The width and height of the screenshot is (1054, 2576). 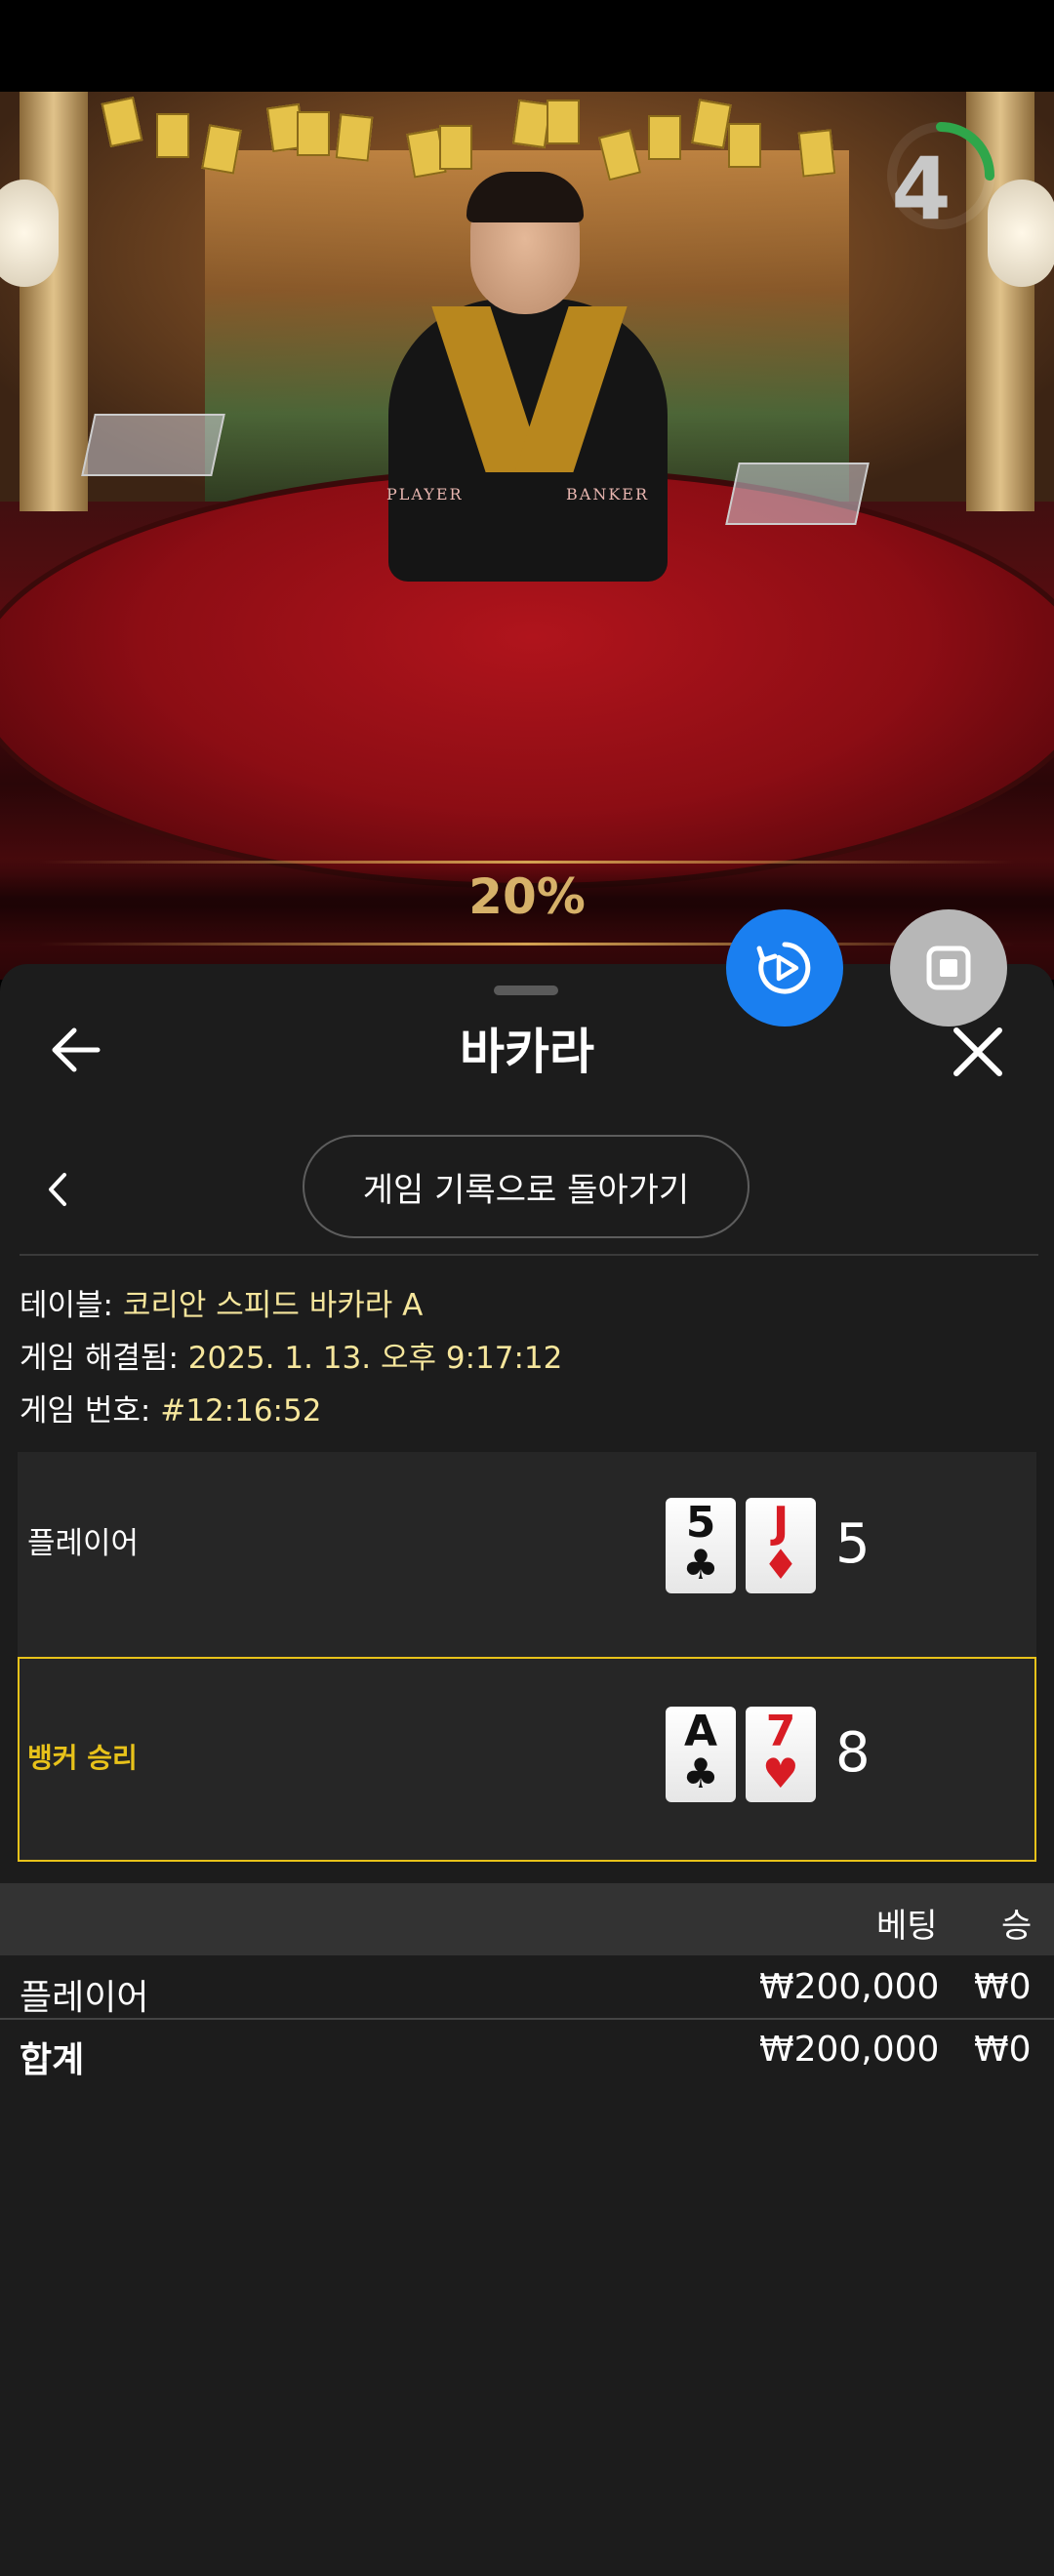 I want to click on replay-button, so click(x=785, y=967).